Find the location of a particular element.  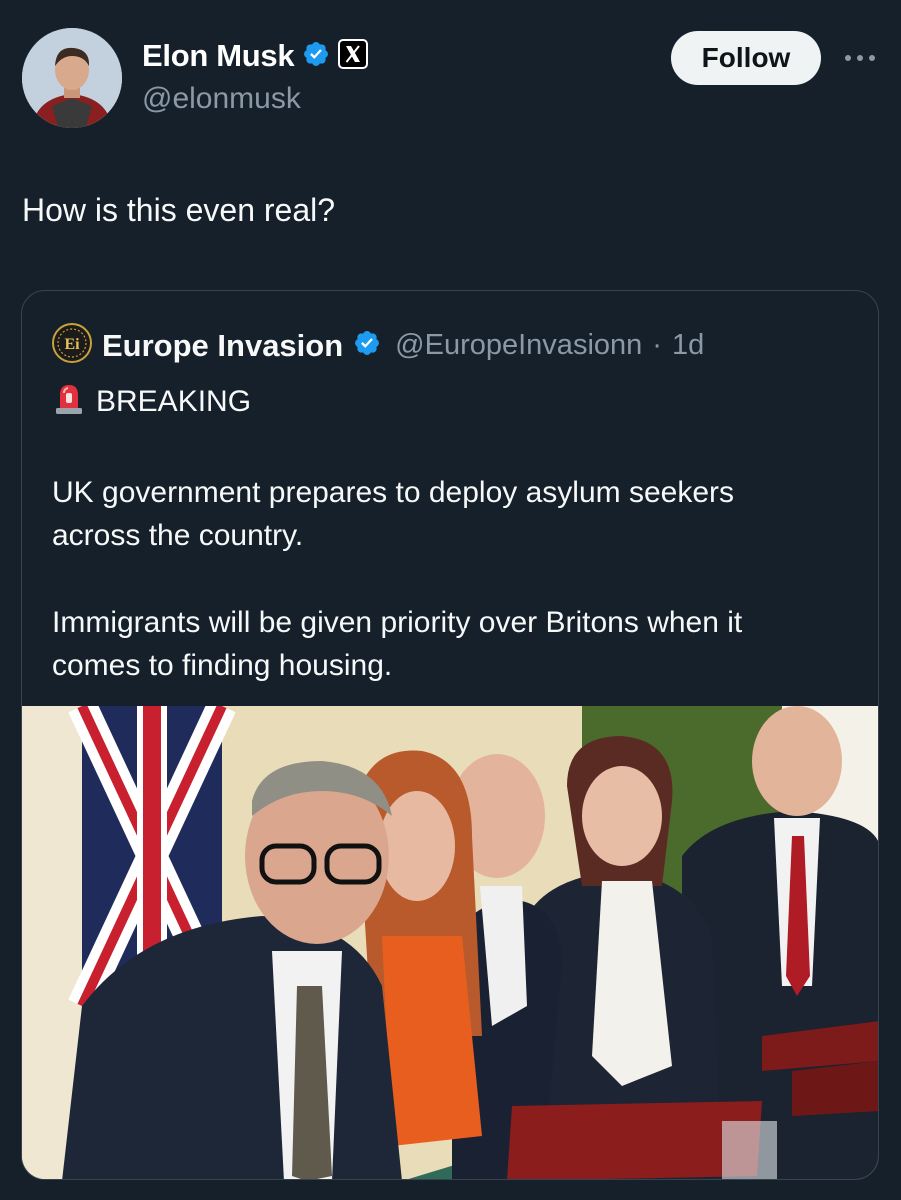

quoted-paragraph-2-line-2: comes to finding housing. is located at coordinates (222, 665).